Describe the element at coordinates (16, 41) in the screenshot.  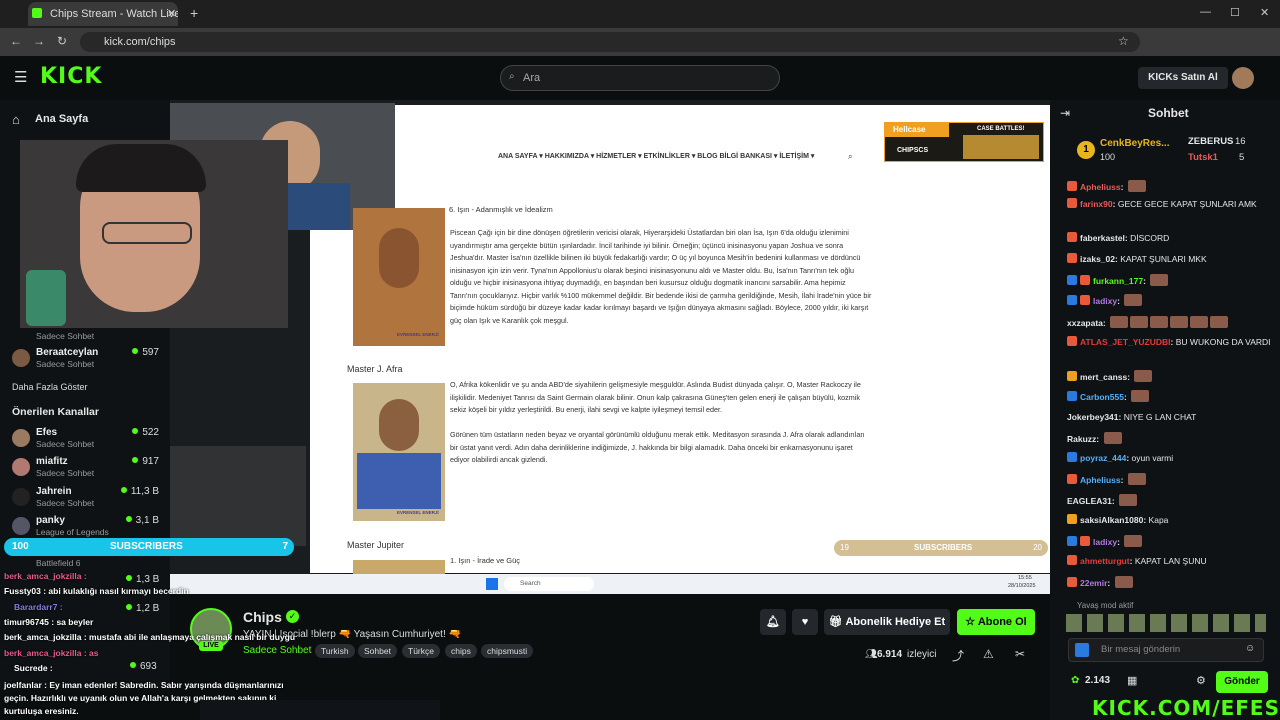
I see `back-icon: ←` at that location.